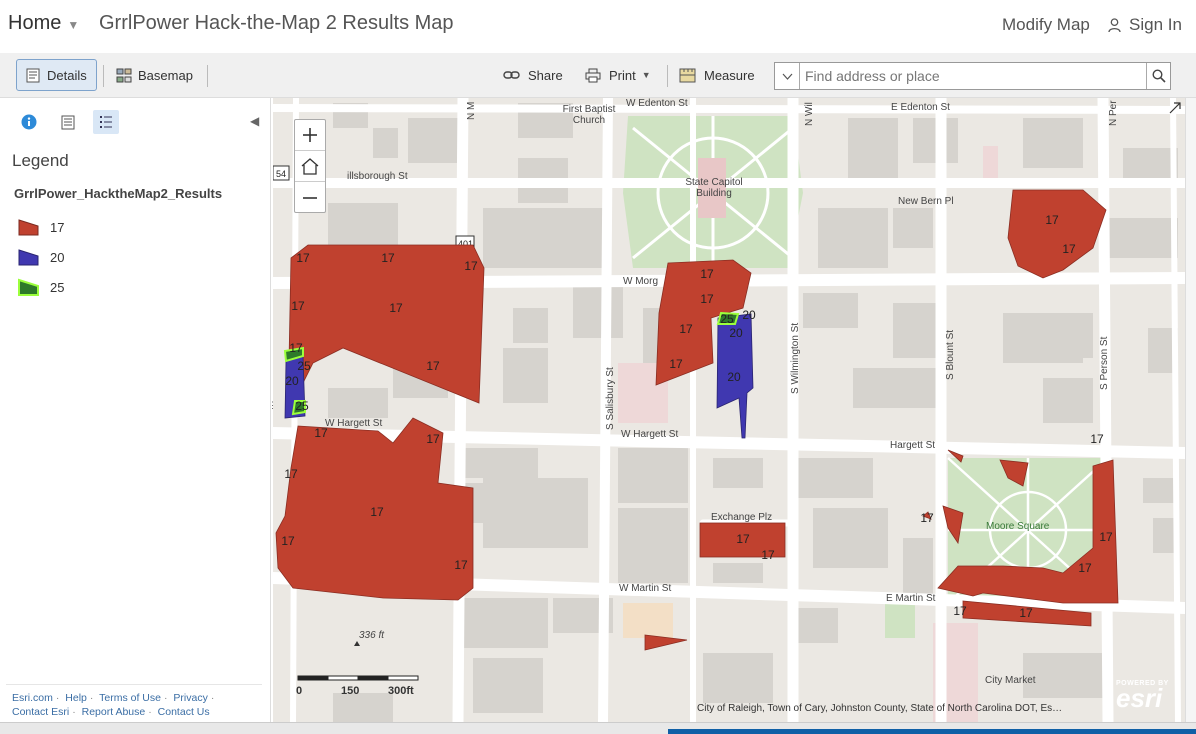 The image size is (1196, 734). I want to click on details-button: Details, so click(56, 75).